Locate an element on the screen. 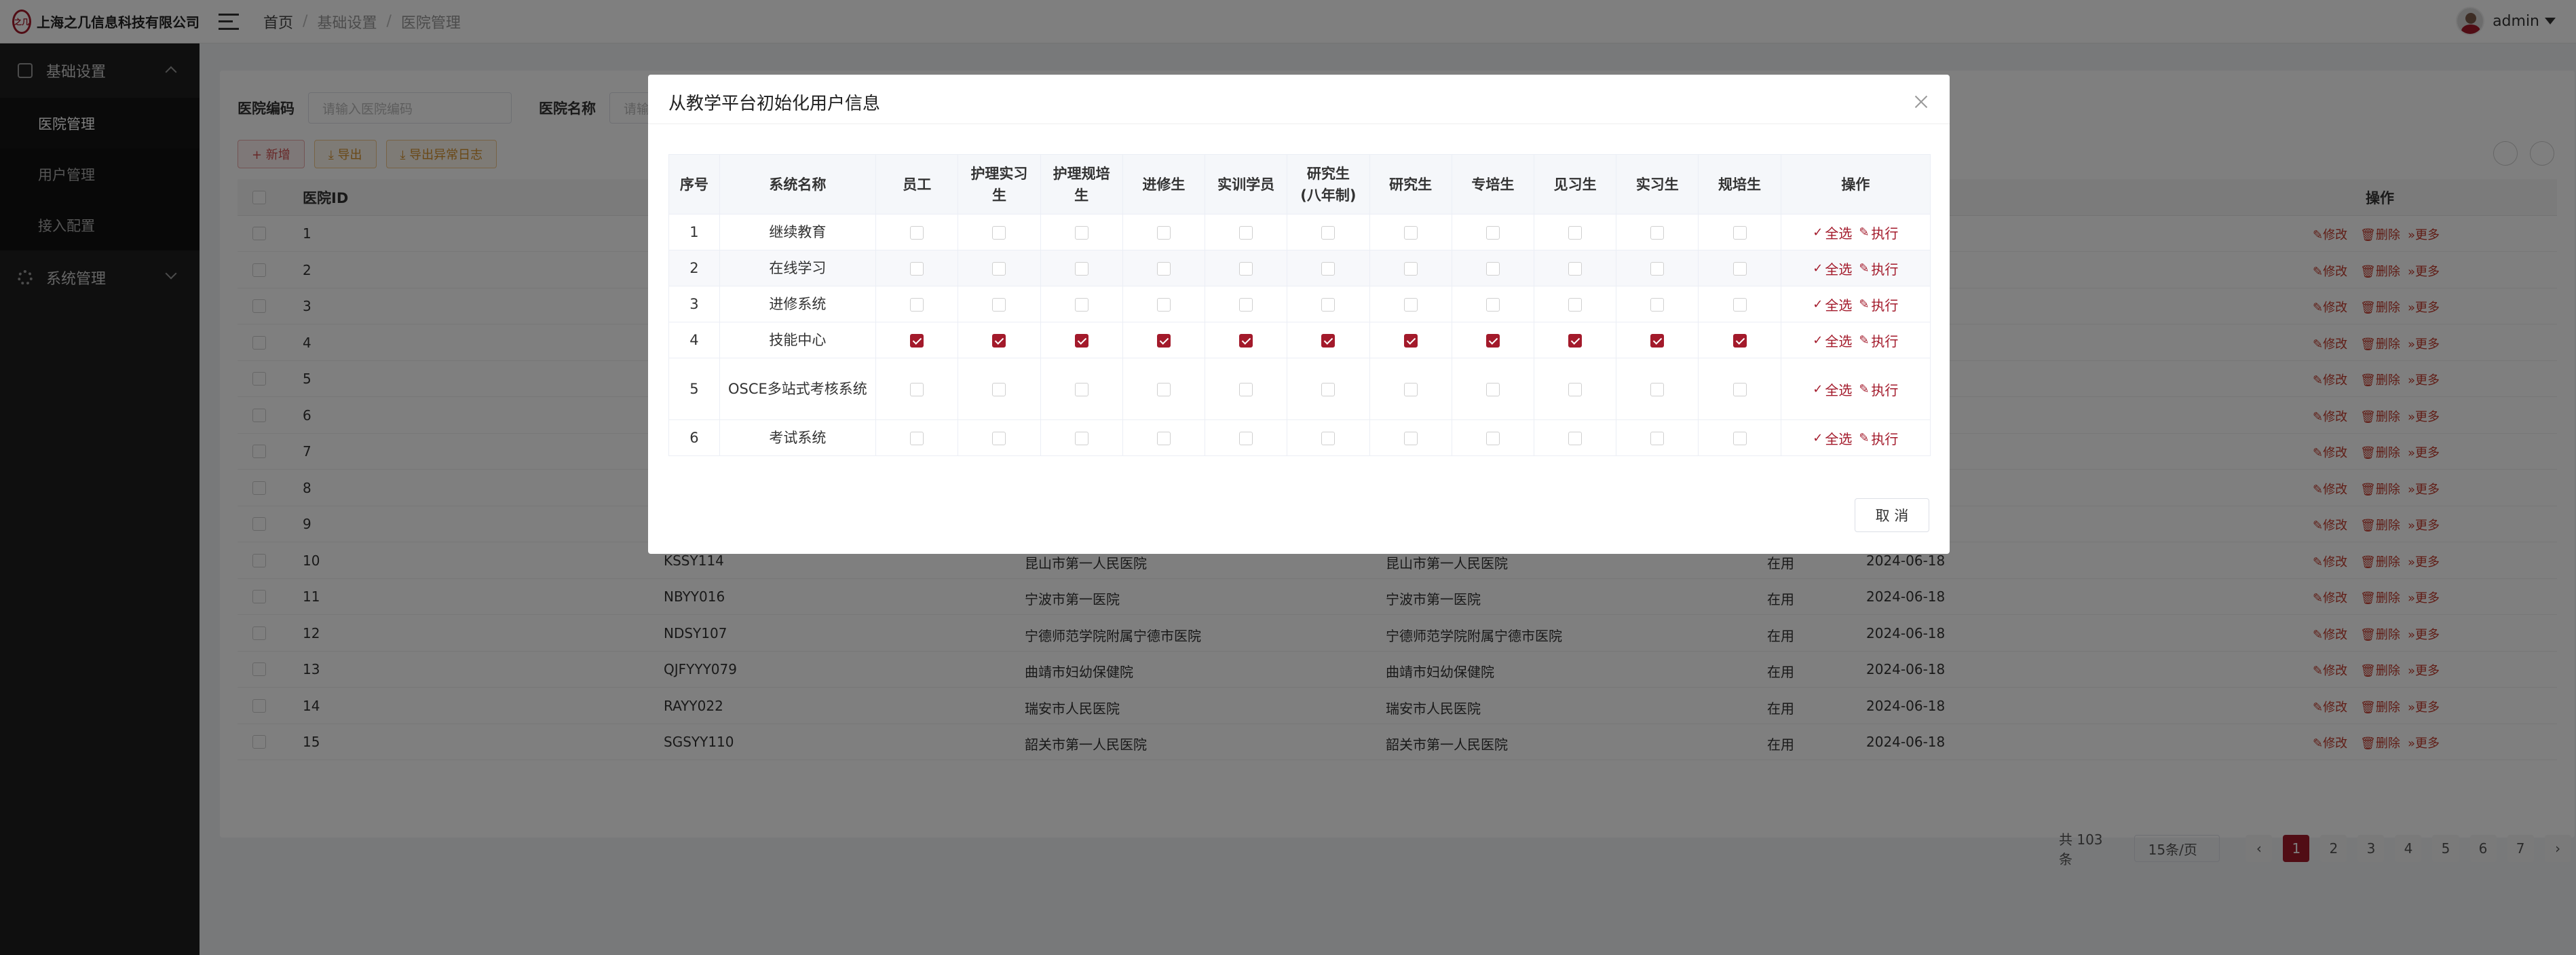  system-name: 继续教育 is located at coordinates (798, 232).